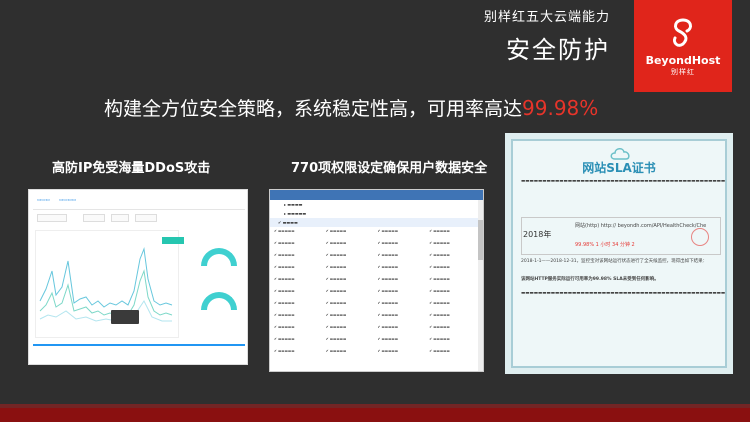 The image size is (750, 422). What do you see at coordinates (131, 168) in the screenshot?
I see `card-title-ddos: 高防IP免受海量DDoS攻击` at bounding box center [131, 168].